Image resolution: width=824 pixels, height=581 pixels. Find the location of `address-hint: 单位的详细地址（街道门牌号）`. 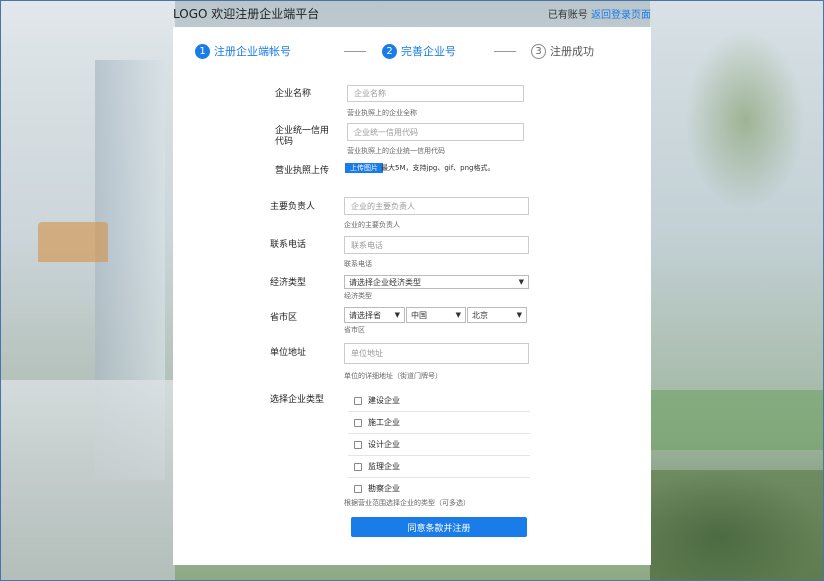

address-hint: 单位的详细地址（街道门牌号） is located at coordinates (393, 376).